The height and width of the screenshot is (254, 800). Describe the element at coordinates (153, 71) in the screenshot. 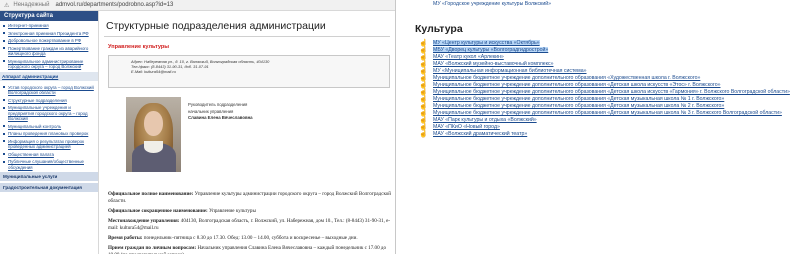

I see `contact-email: E-Mail: kultura54@mail.ru` at that location.